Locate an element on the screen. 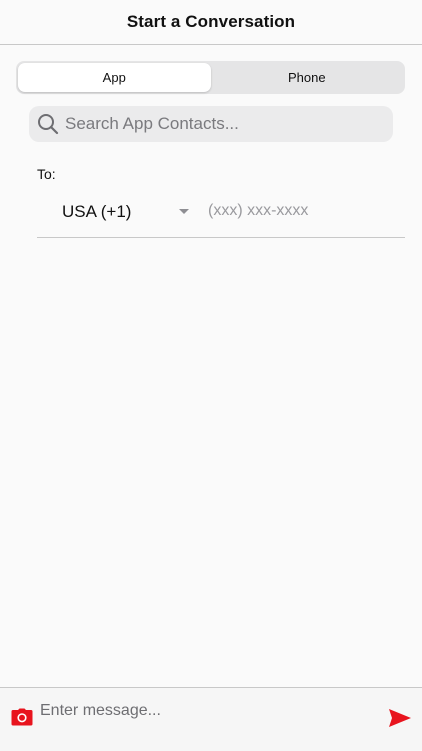 The width and height of the screenshot is (422, 751). to-label: To: is located at coordinates (46, 174).